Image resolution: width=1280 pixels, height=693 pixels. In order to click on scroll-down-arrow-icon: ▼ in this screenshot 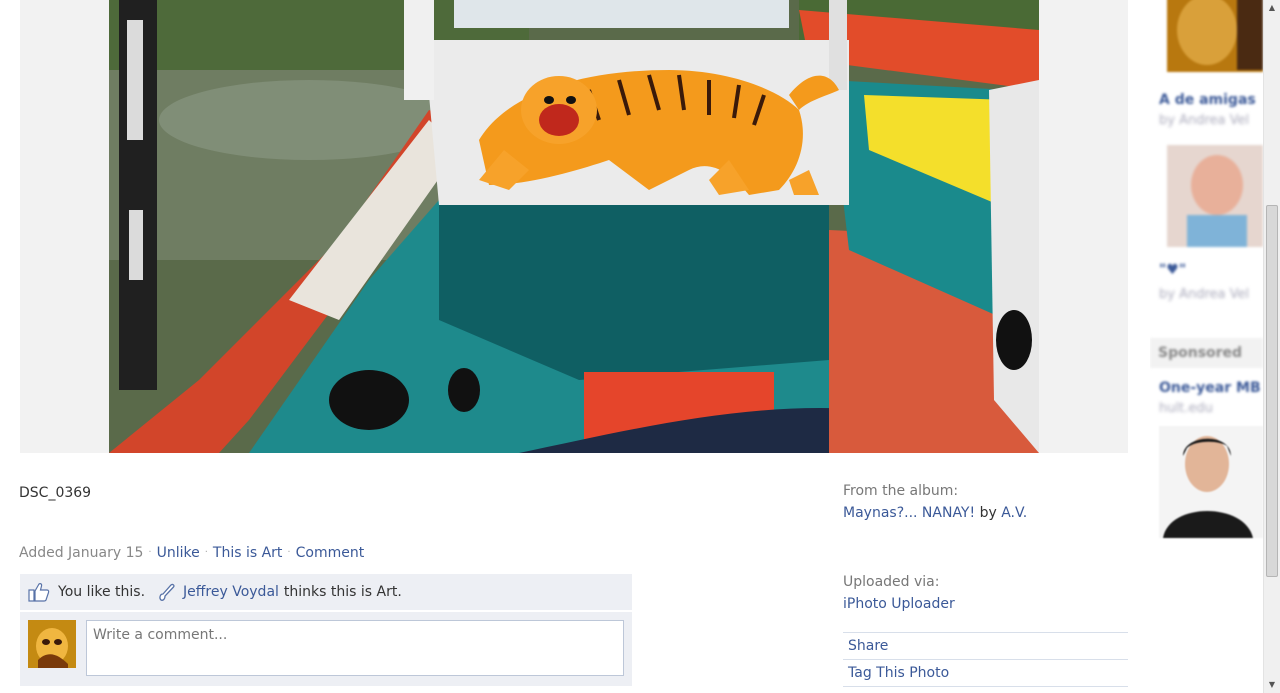, I will do `click(1272, 685)`.